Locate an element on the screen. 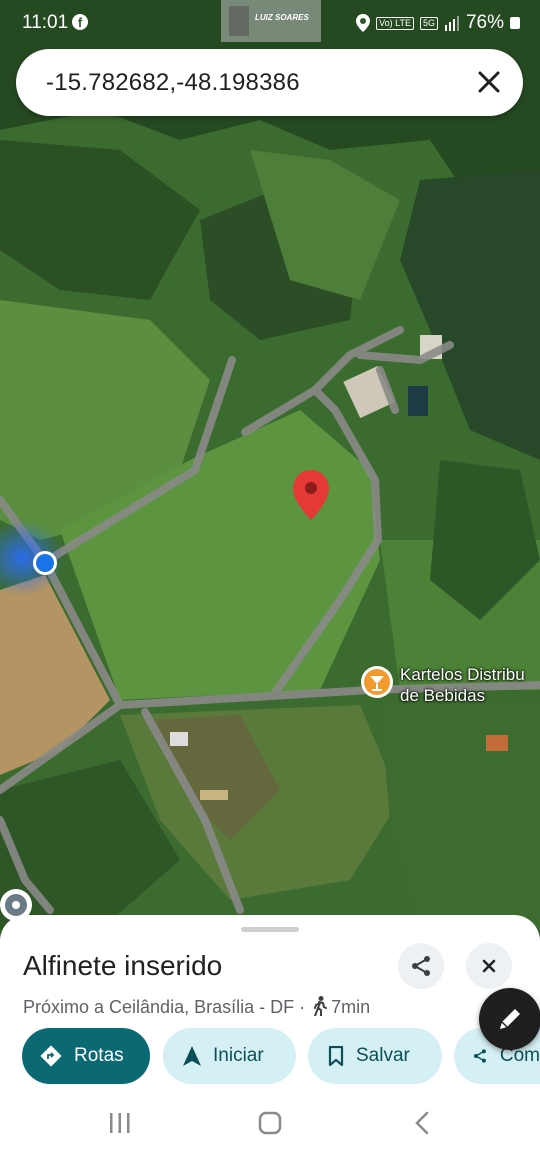 The width and height of the screenshot is (540, 1158). save-button: Salvar is located at coordinates (375, 1056).